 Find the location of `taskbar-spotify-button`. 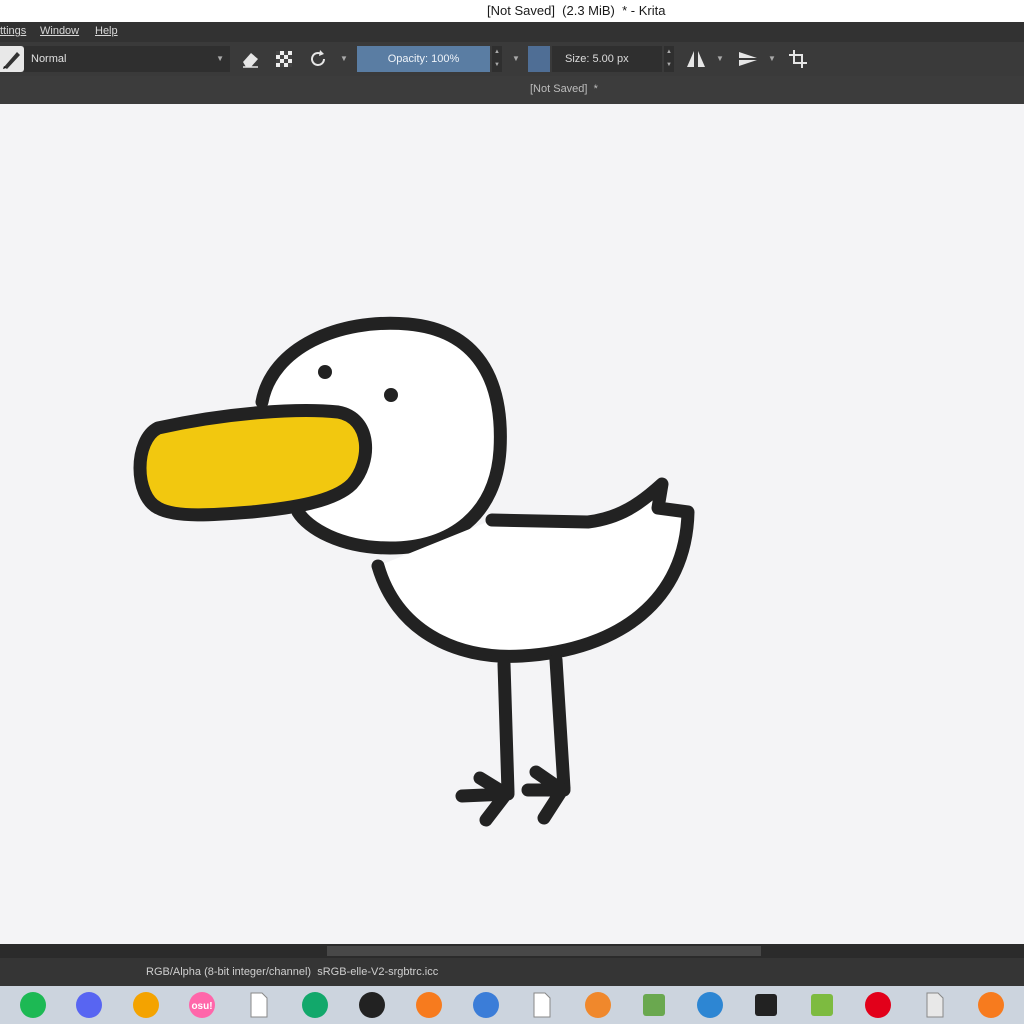

taskbar-spotify-button is located at coordinates (33, 1005).